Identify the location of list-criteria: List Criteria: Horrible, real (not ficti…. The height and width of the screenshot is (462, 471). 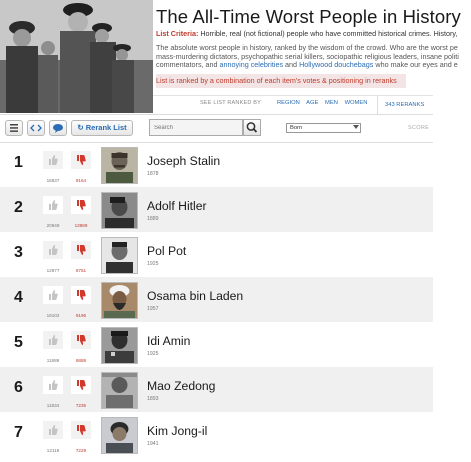
(313, 33).